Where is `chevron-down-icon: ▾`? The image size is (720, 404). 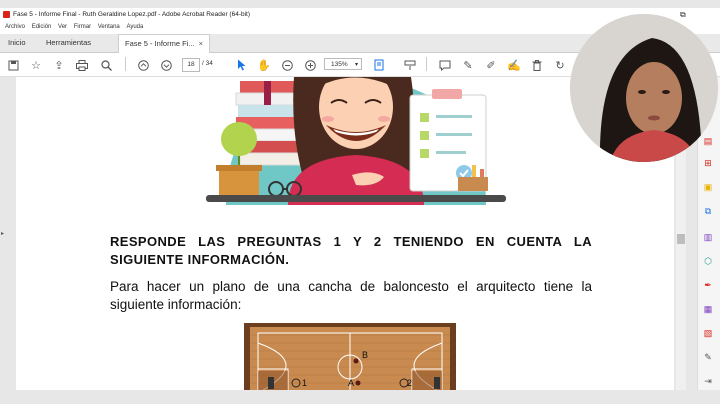 chevron-down-icon: ▾ is located at coordinates (356, 65).